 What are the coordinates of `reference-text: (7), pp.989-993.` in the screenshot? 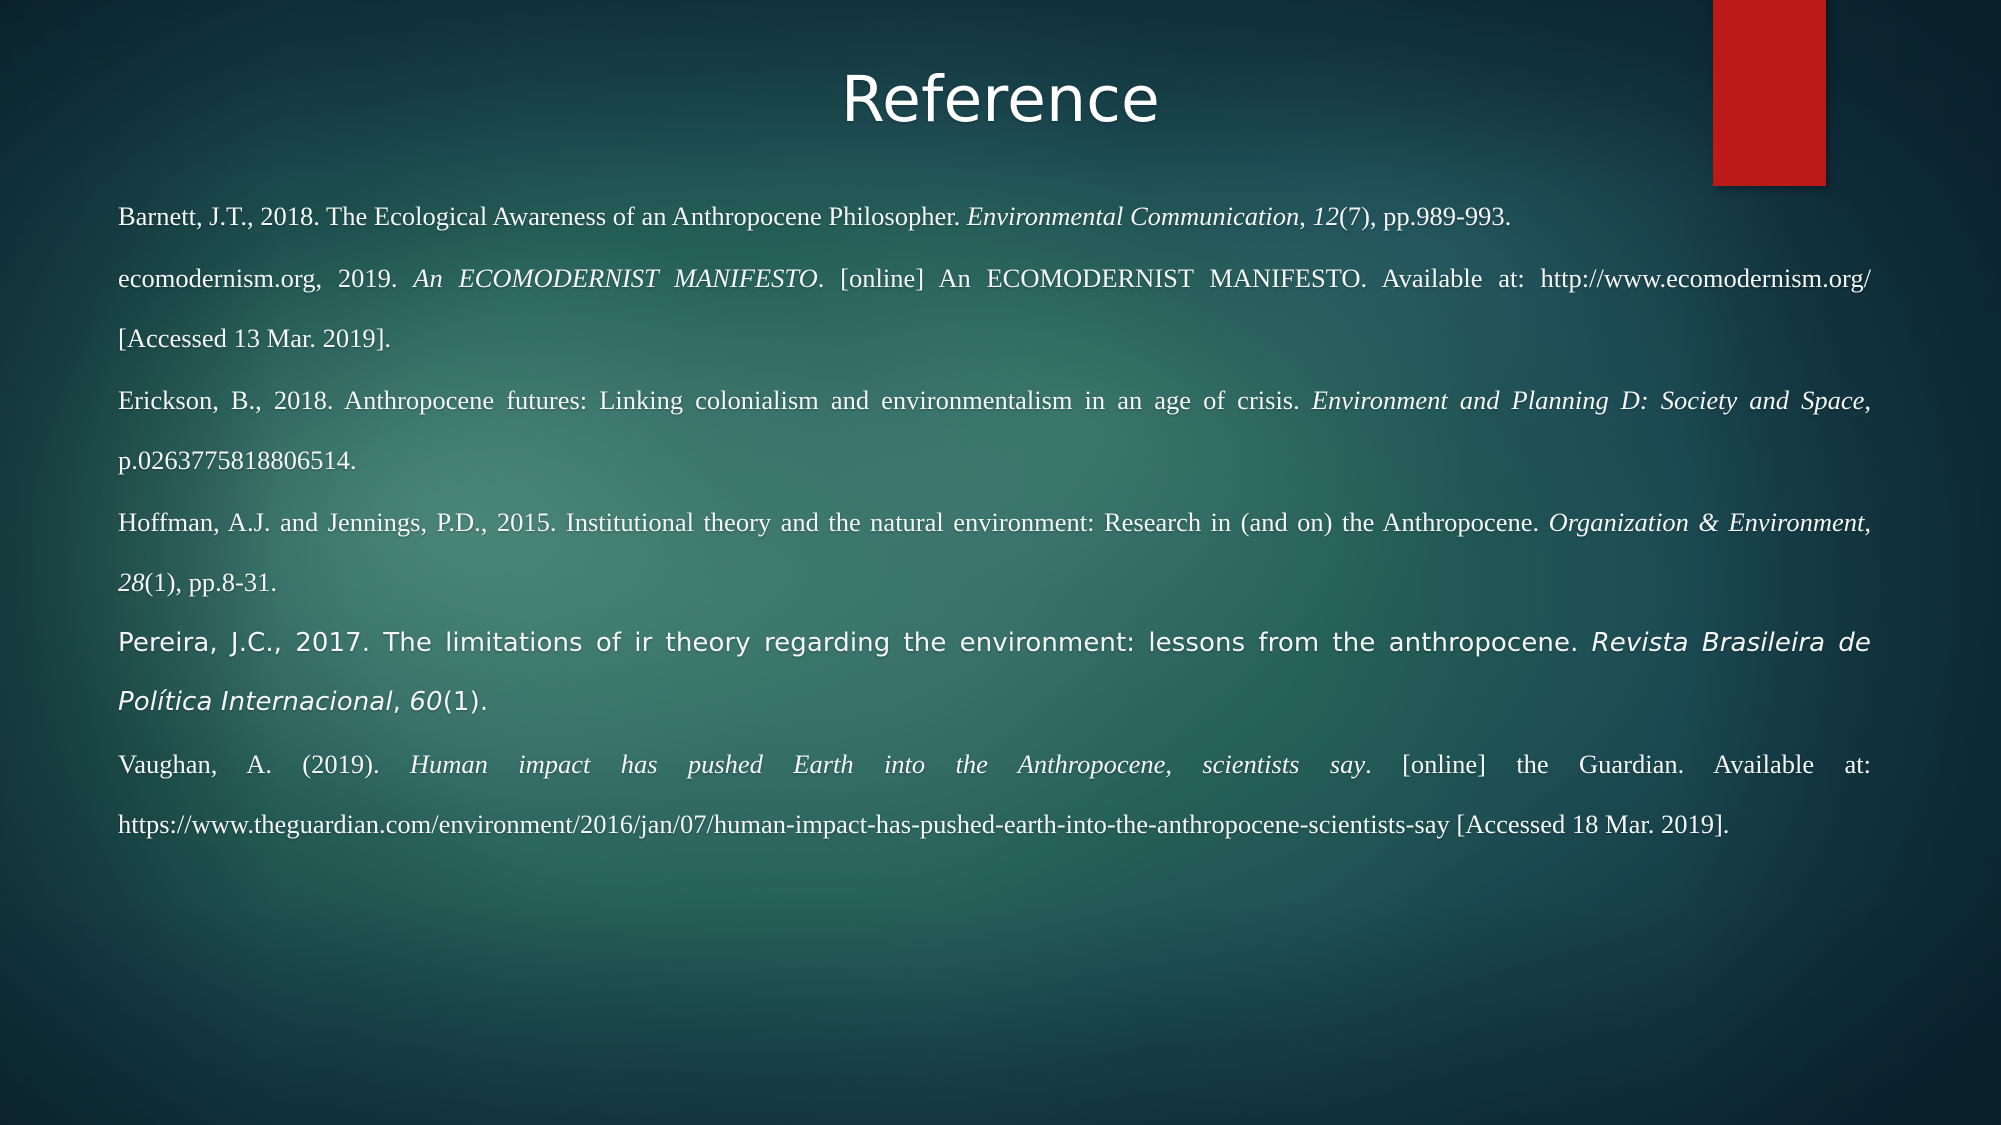 It's located at (1425, 216).